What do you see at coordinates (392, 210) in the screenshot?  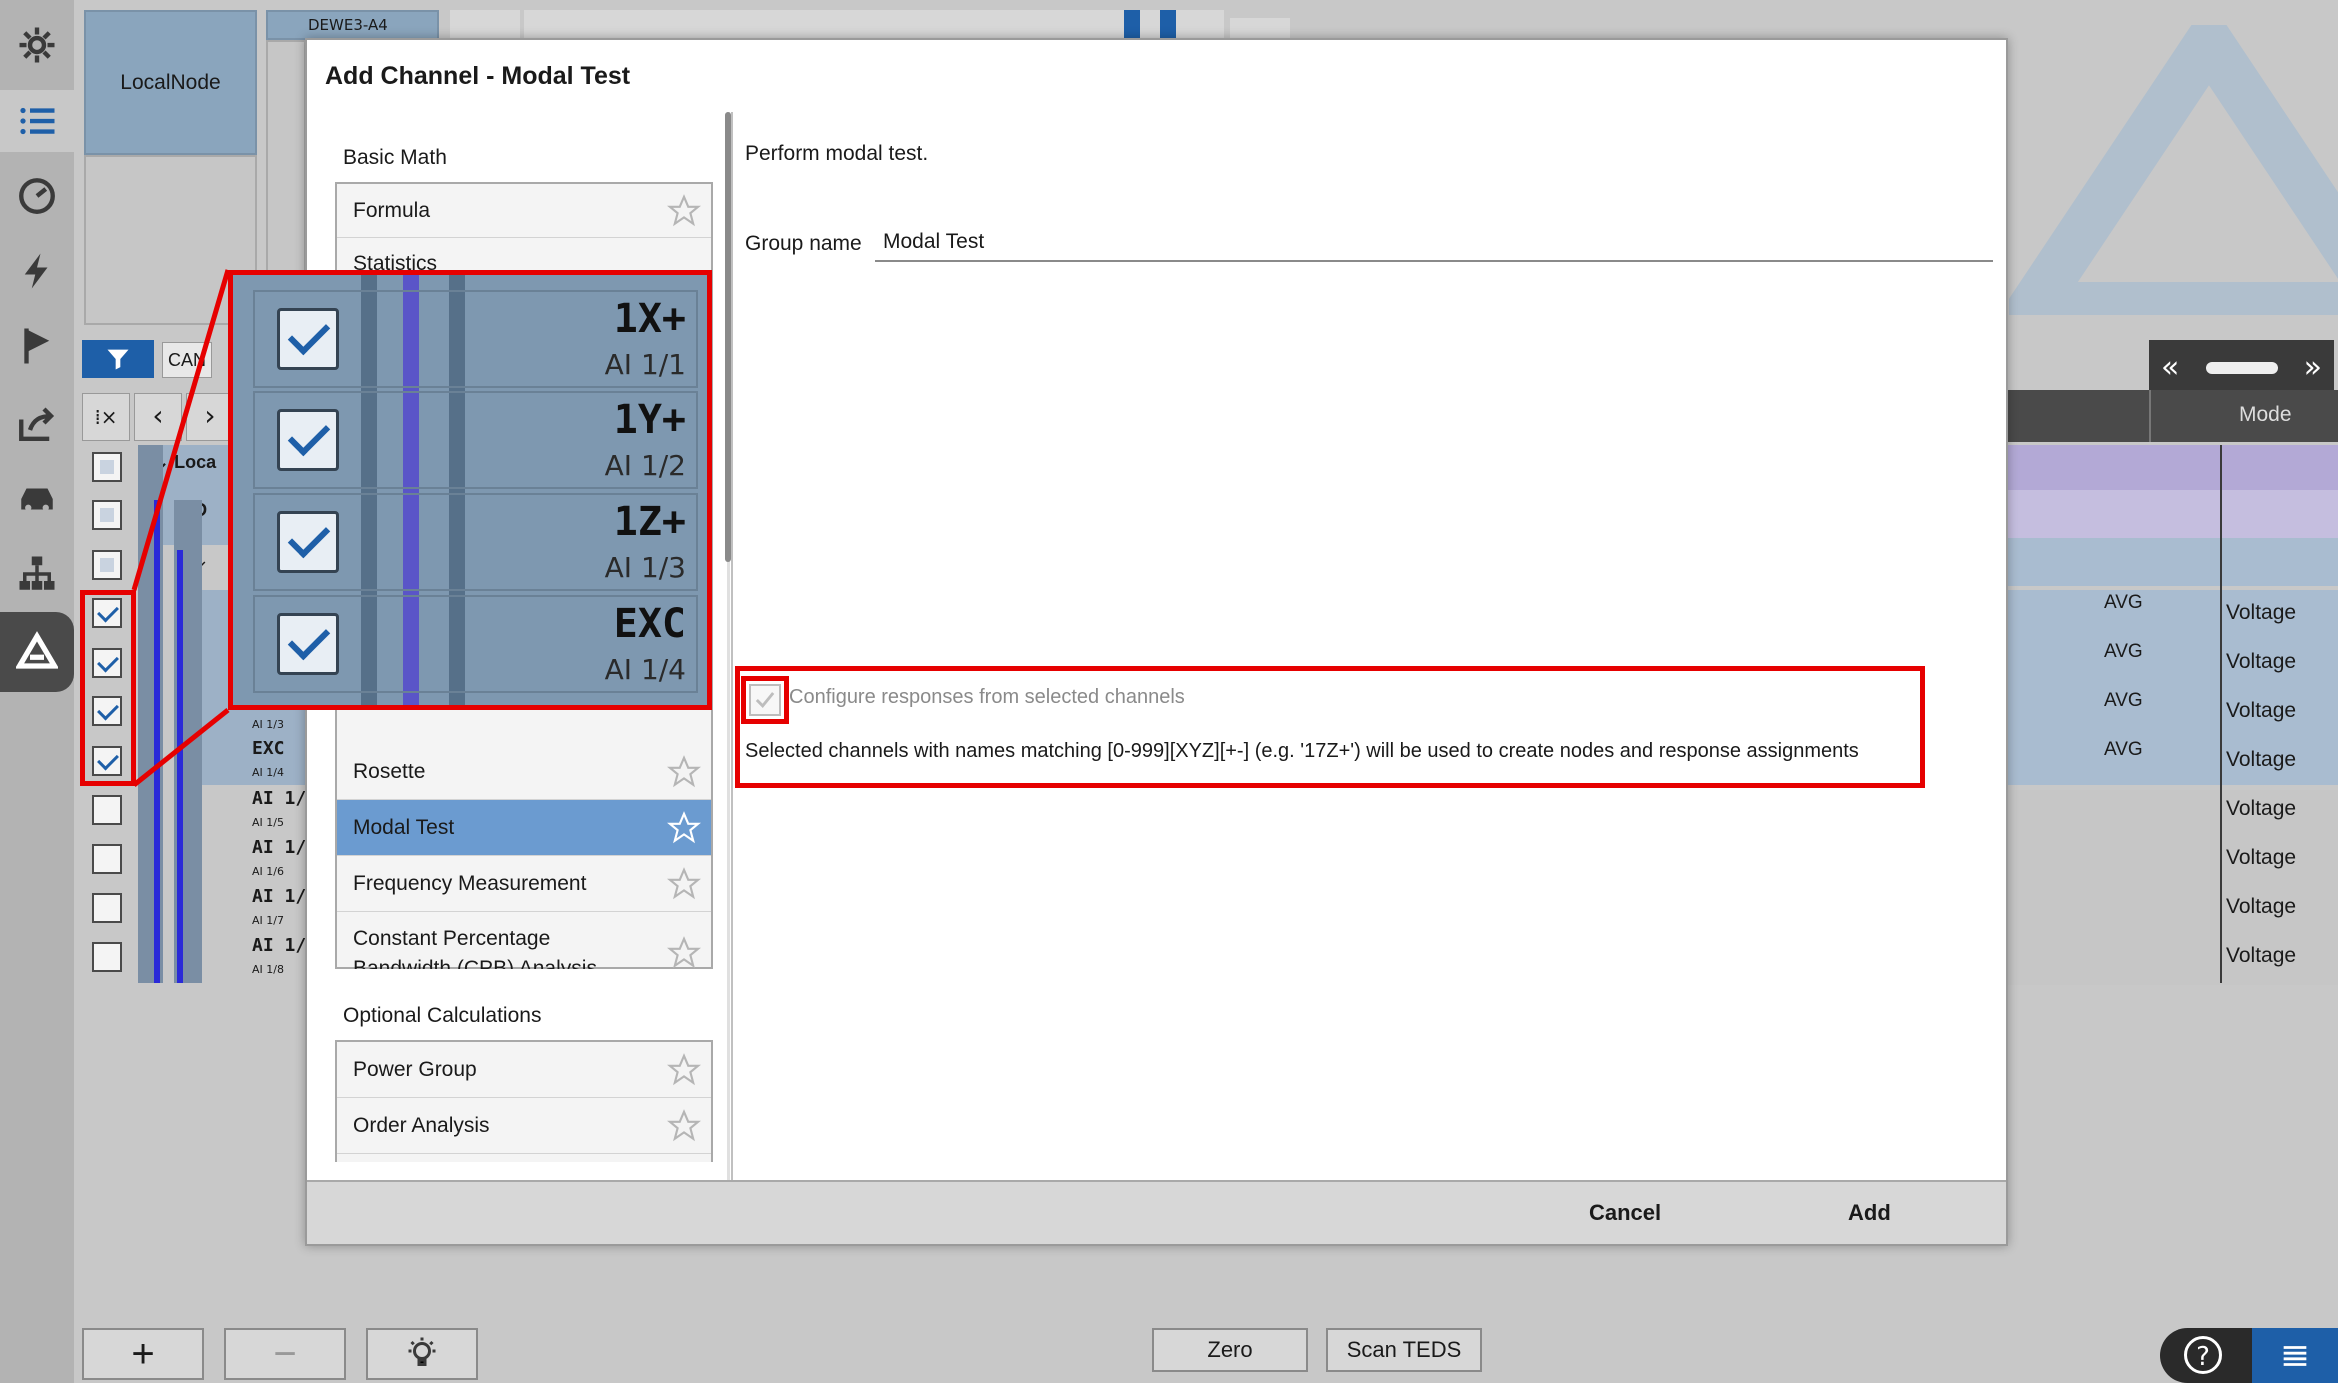 I see `item-label: Formula` at bounding box center [392, 210].